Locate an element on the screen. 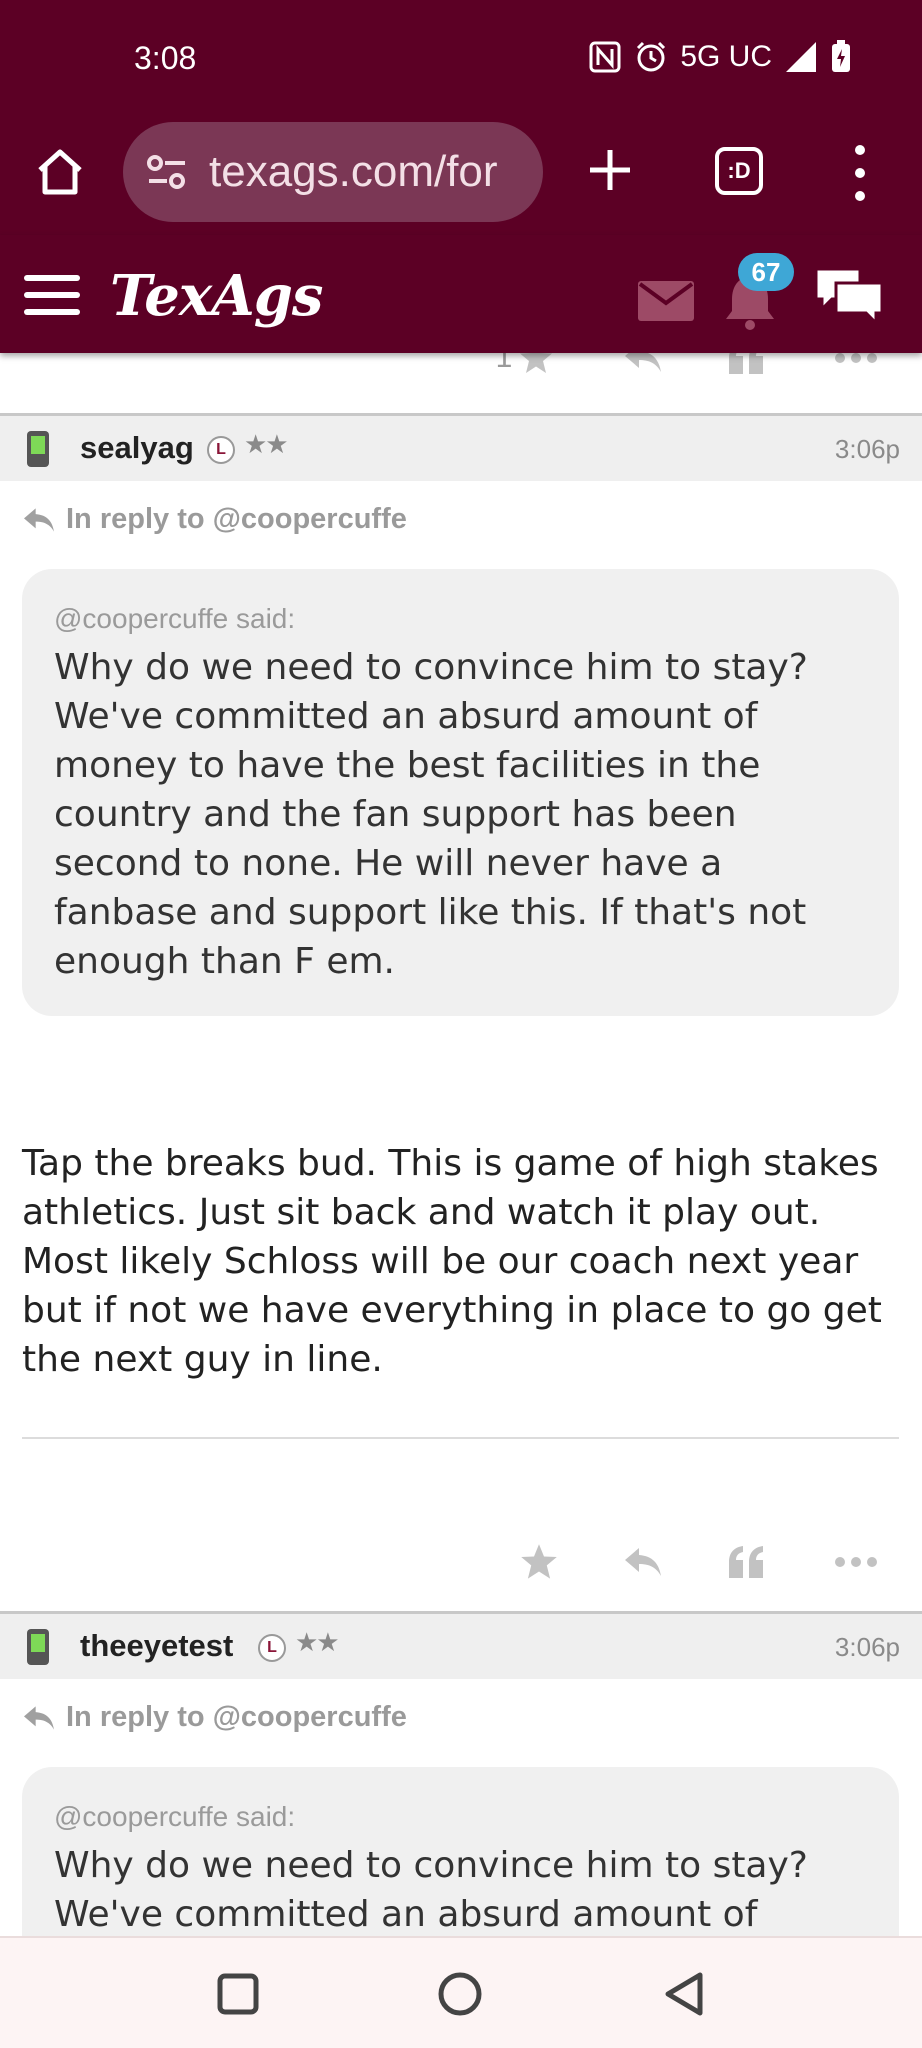 The image size is (922, 2048). home-icon is located at coordinates (60, 172).